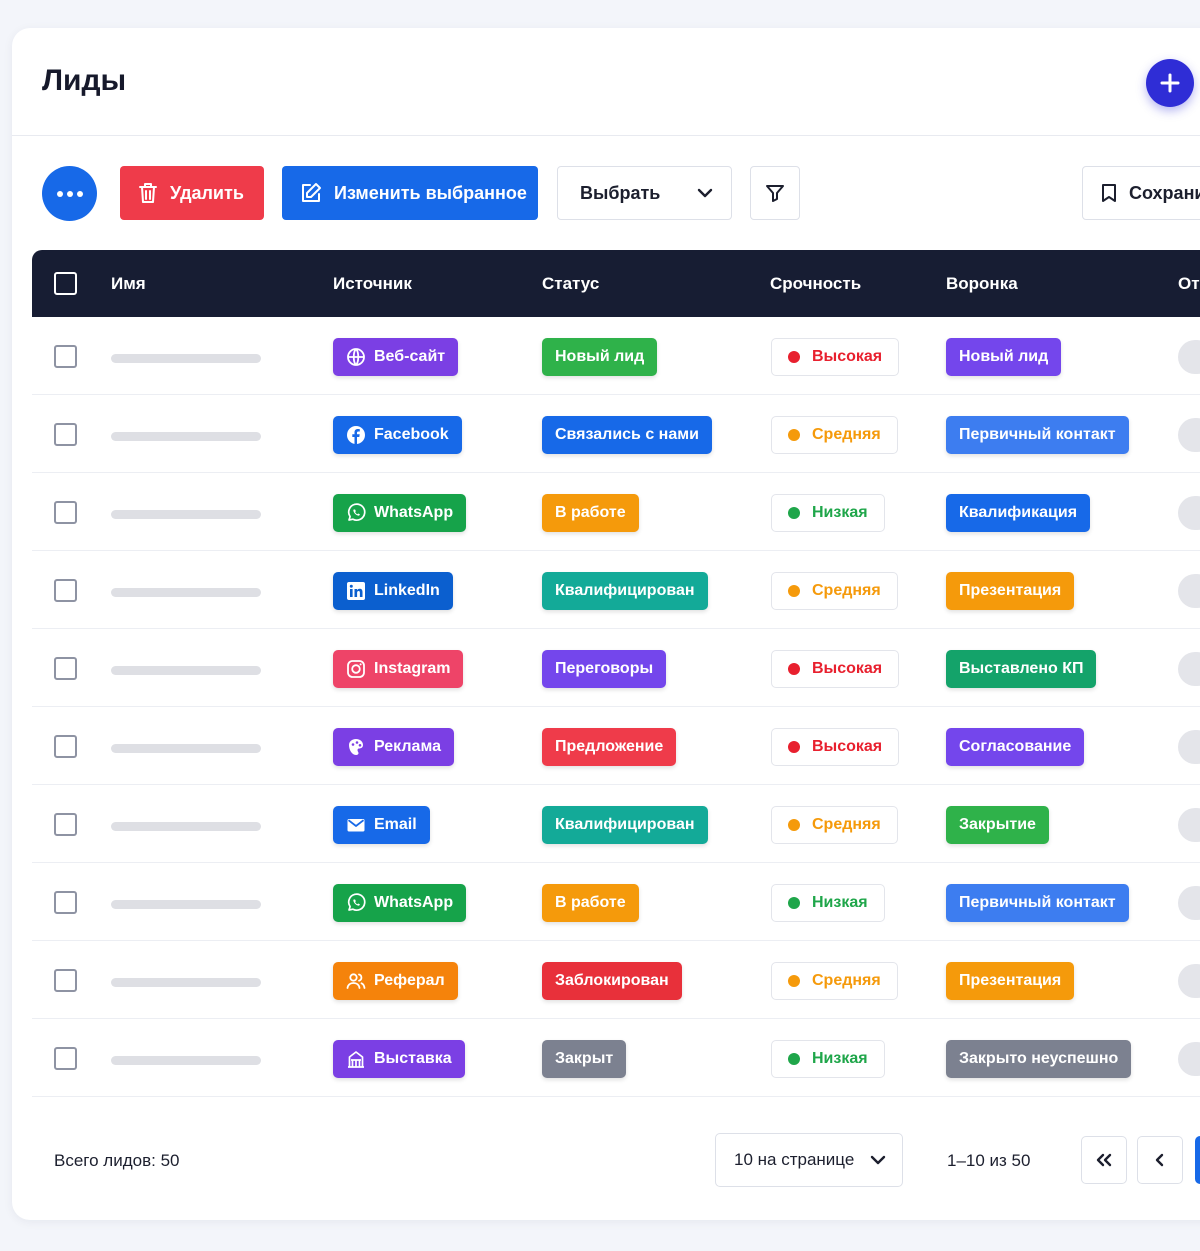 The height and width of the screenshot is (1251, 1200). I want to click on edit-icon, so click(311, 192).